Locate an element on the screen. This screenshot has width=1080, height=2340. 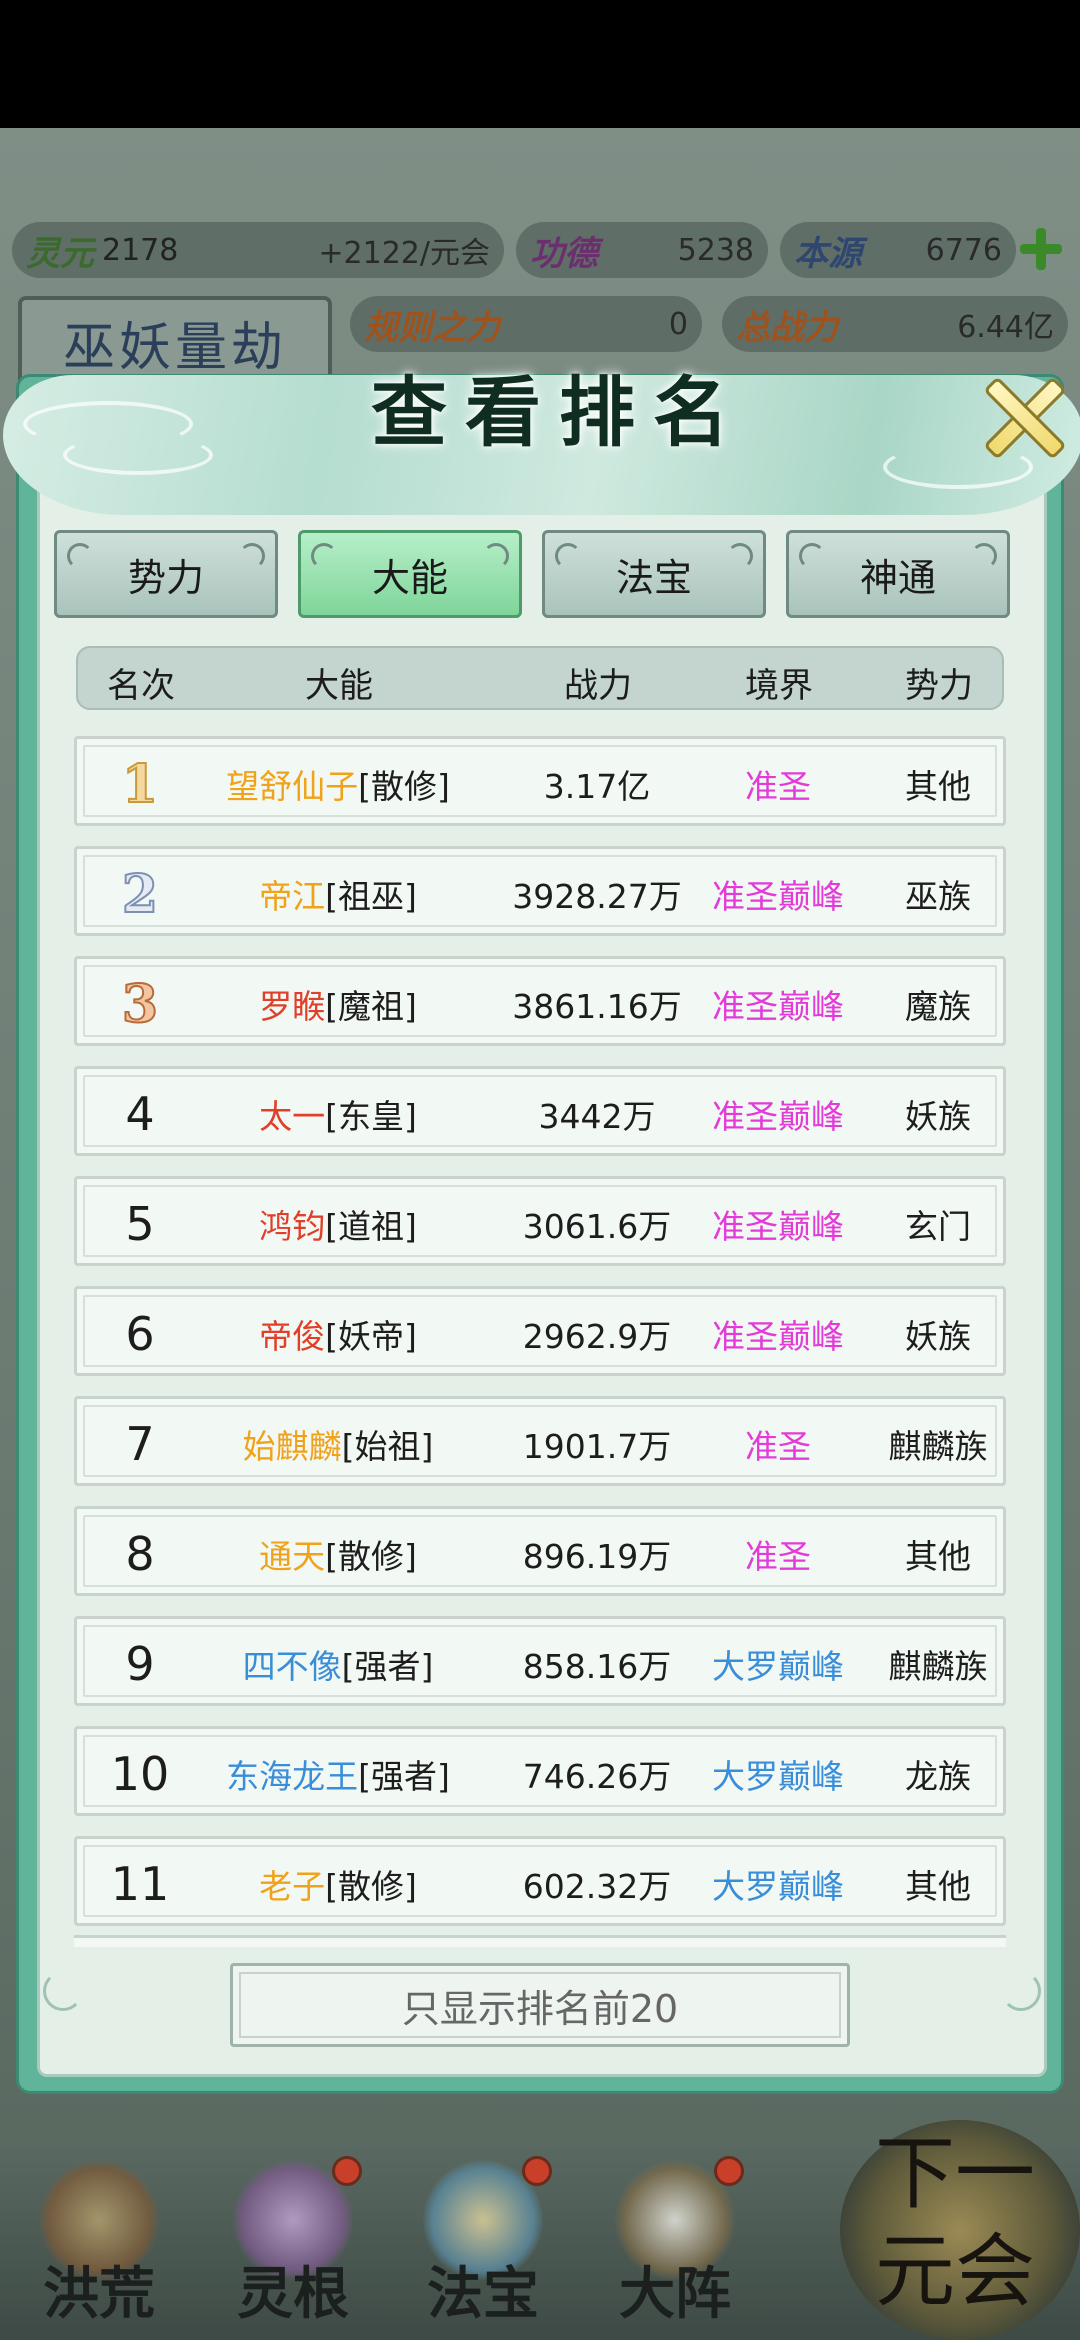
power-value: 858.16万 is located at coordinates (597, 1666).